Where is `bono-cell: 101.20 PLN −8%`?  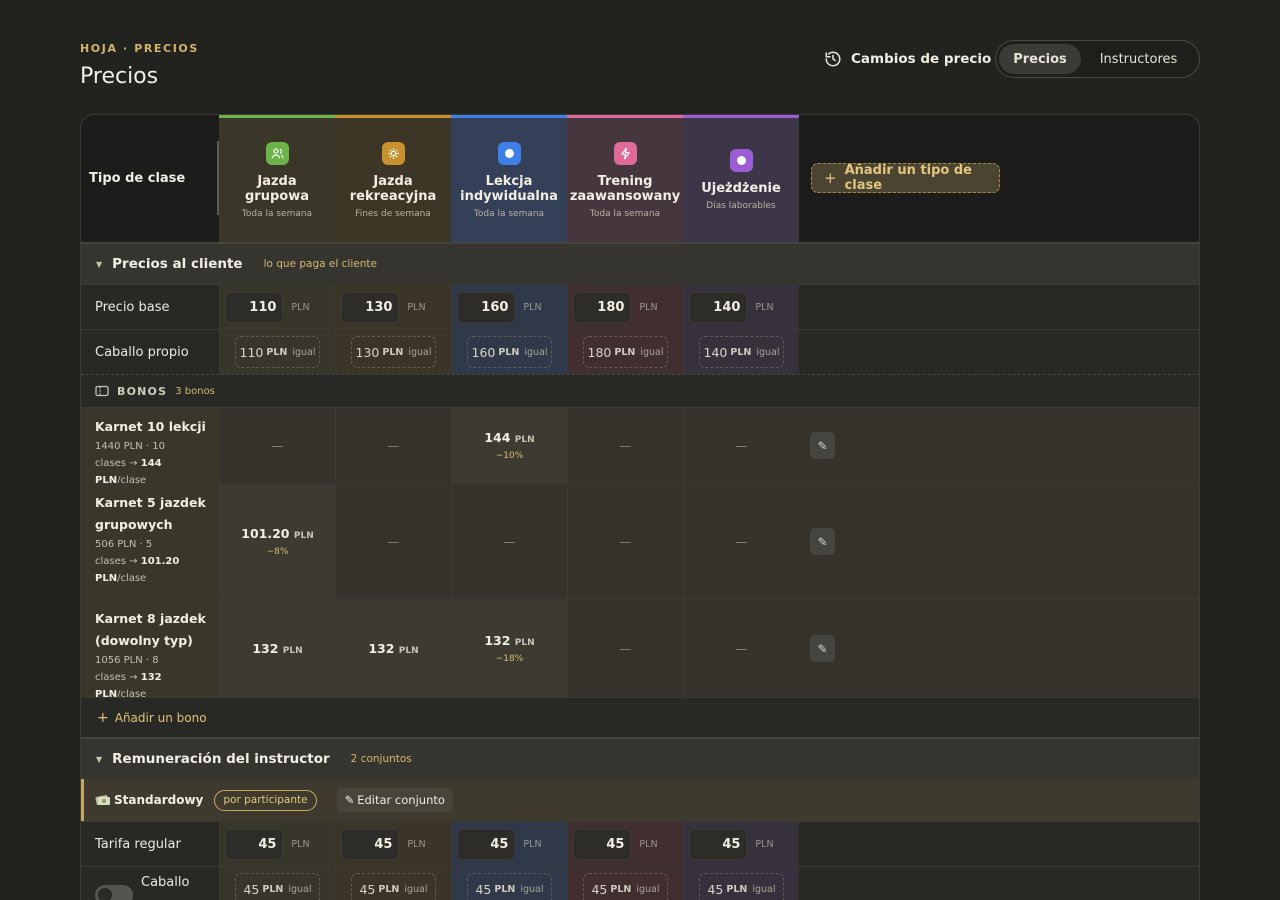 bono-cell: 101.20 PLN −8% is located at coordinates (277, 541).